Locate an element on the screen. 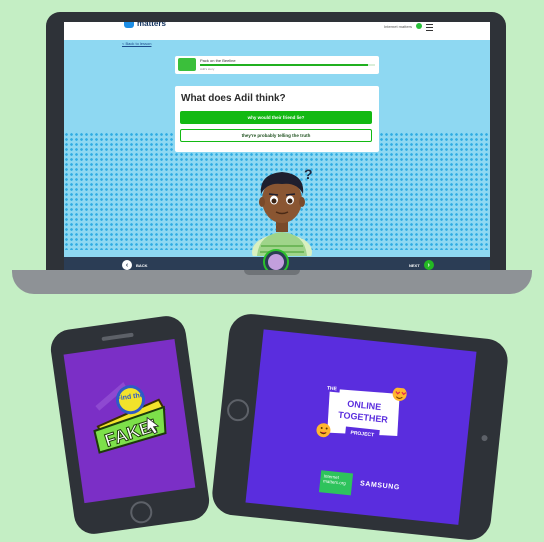  phone-screen: Find the FAKE! is located at coordinates (129, 421).